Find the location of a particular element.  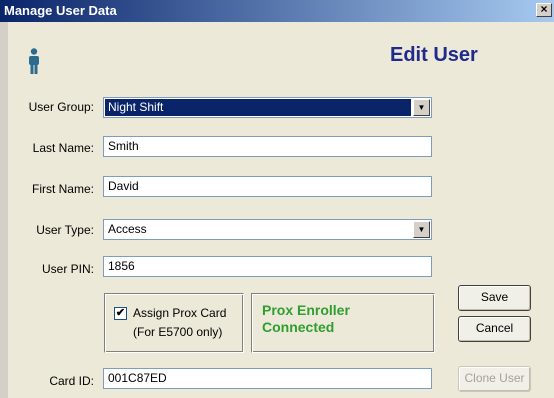

window-title: Manage User Data is located at coordinates (60, 10).